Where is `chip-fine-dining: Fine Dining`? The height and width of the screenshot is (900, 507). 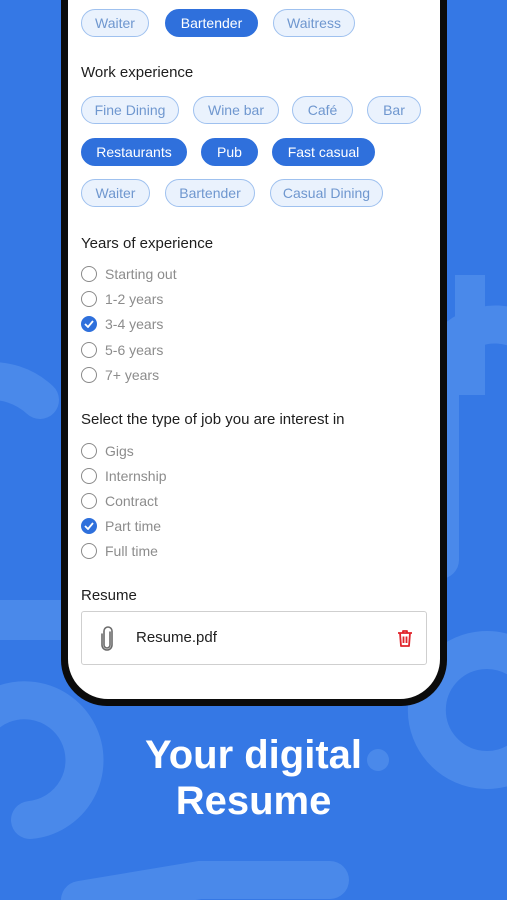 chip-fine-dining: Fine Dining is located at coordinates (130, 110).